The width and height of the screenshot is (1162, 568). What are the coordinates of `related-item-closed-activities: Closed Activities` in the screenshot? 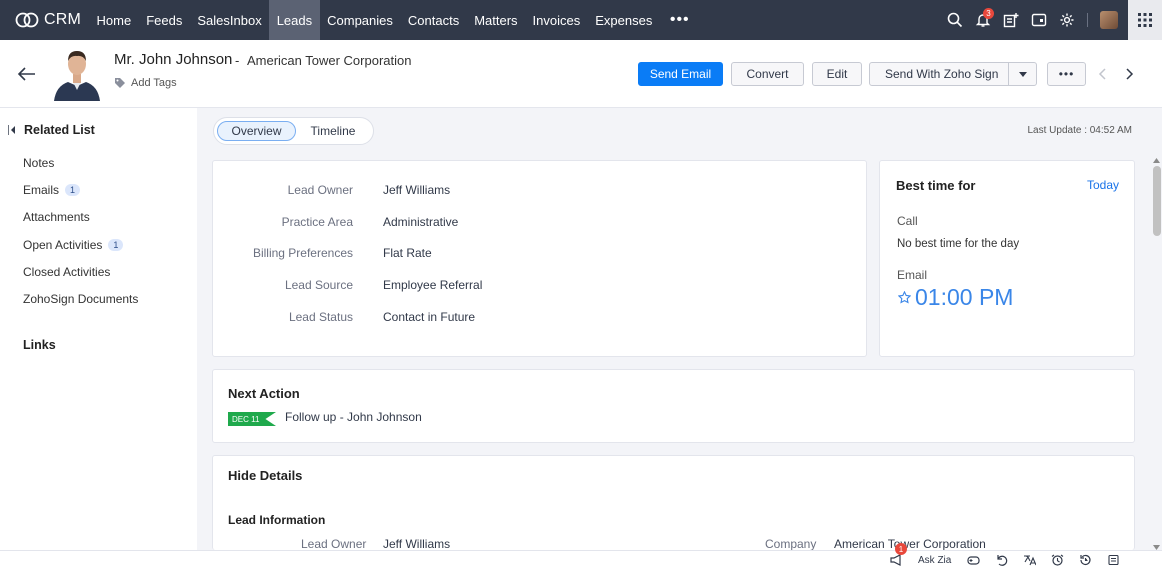 It's located at (66, 272).